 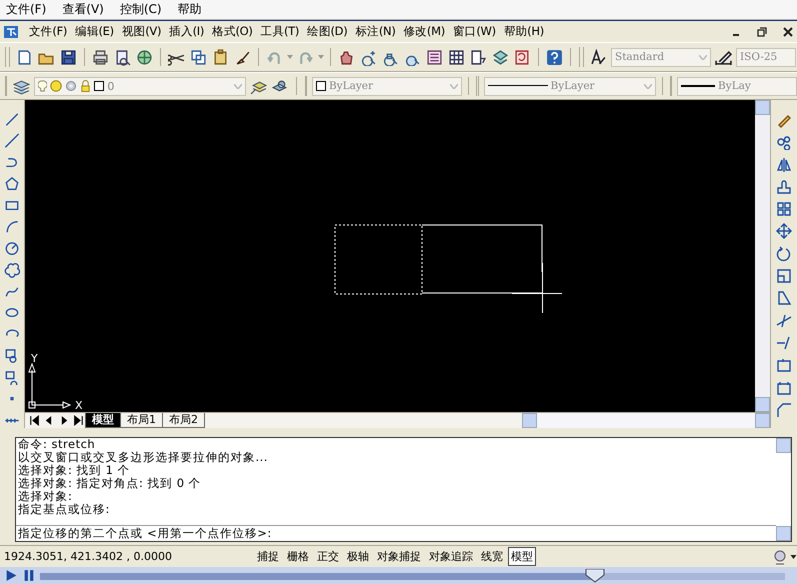 What do you see at coordinates (83, 9) in the screenshot?
I see `menu-item: 查看(V)` at bounding box center [83, 9].